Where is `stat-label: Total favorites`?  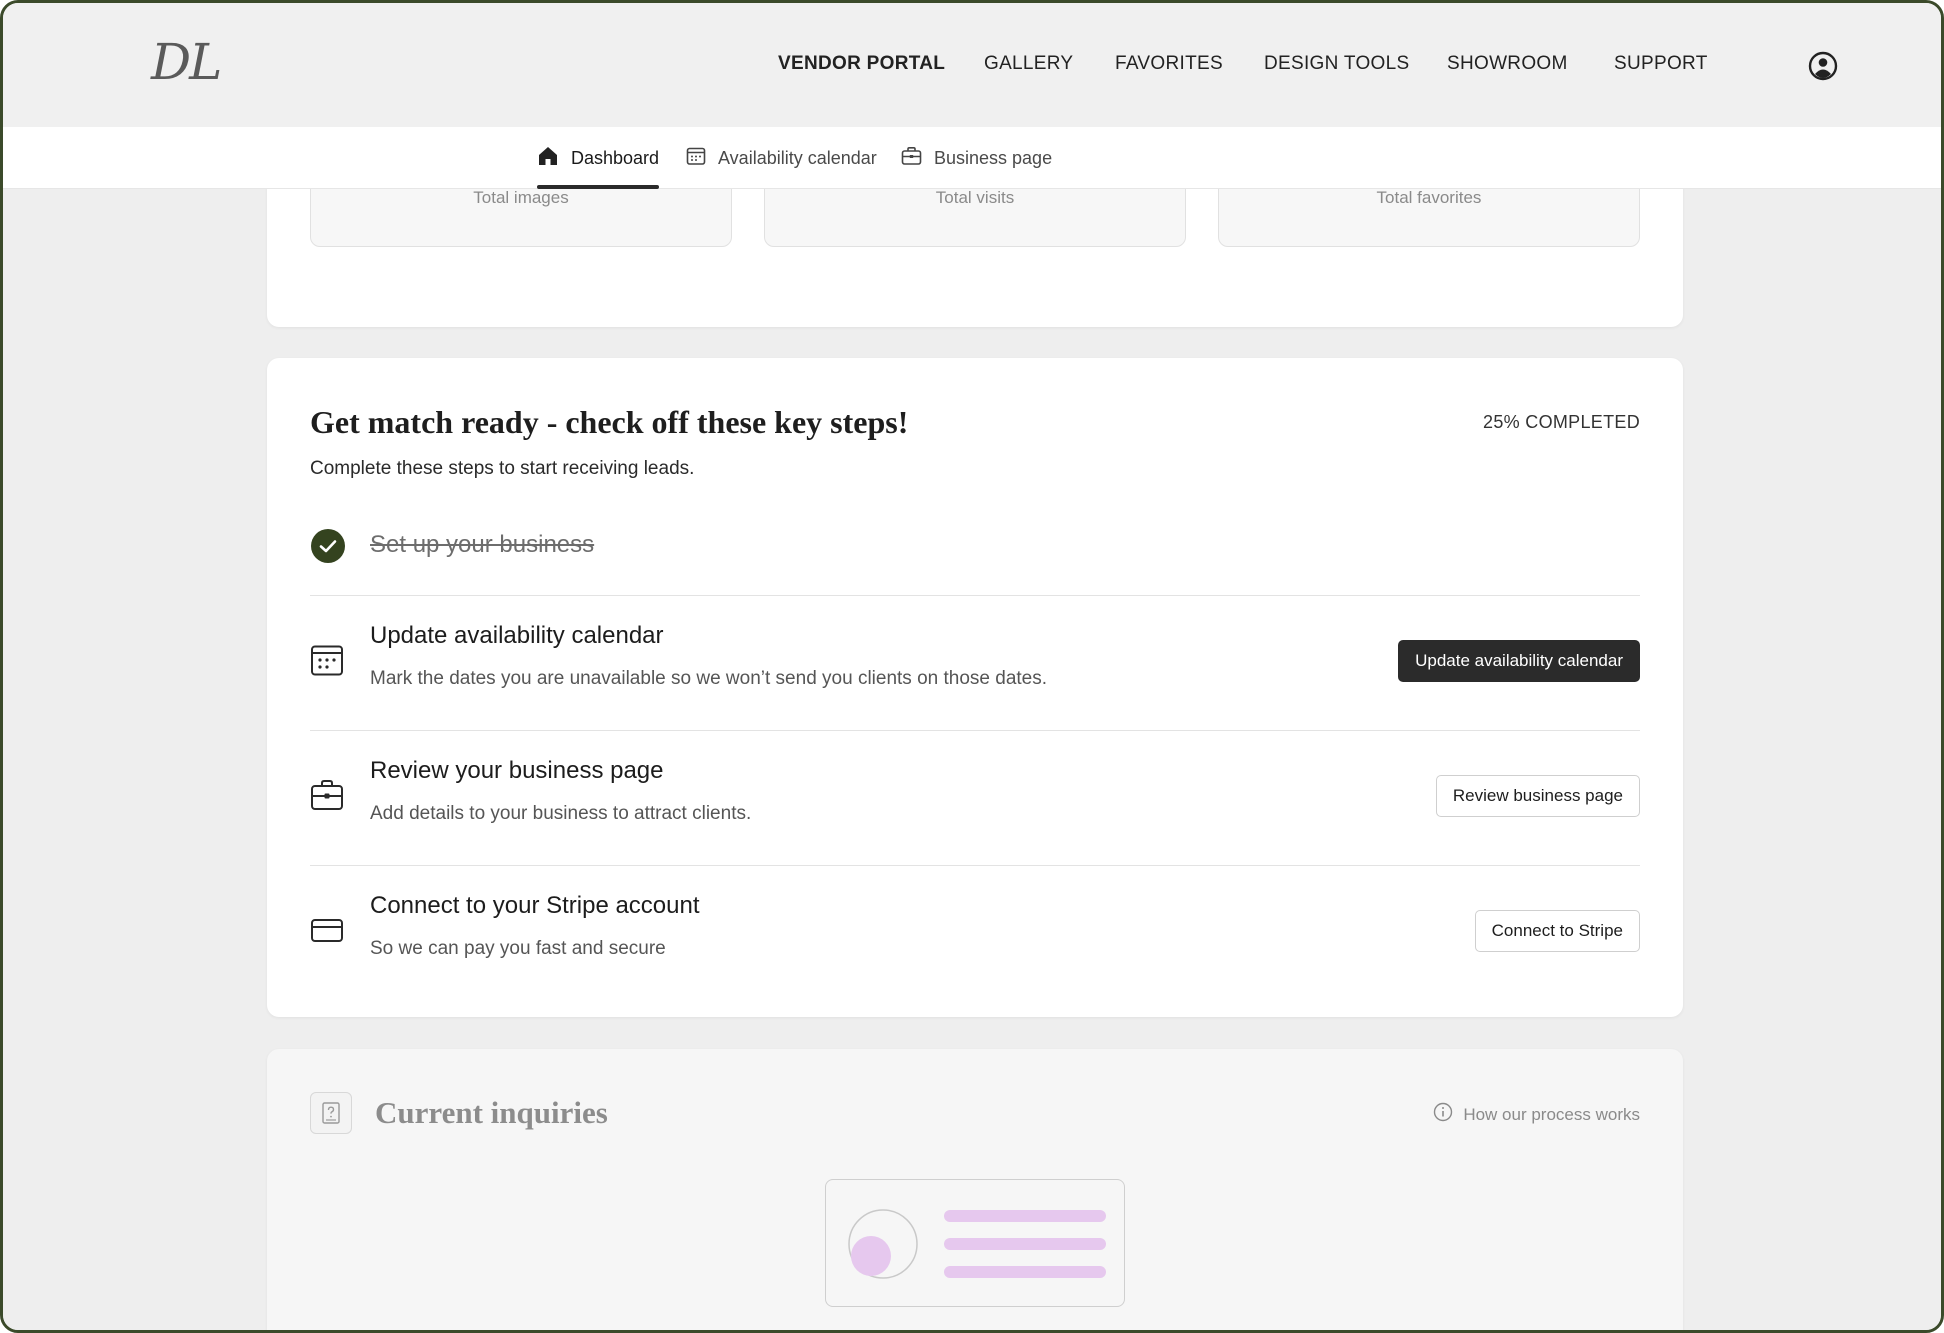
stat-label: Total favorites is located at coordinates (1429, 197).